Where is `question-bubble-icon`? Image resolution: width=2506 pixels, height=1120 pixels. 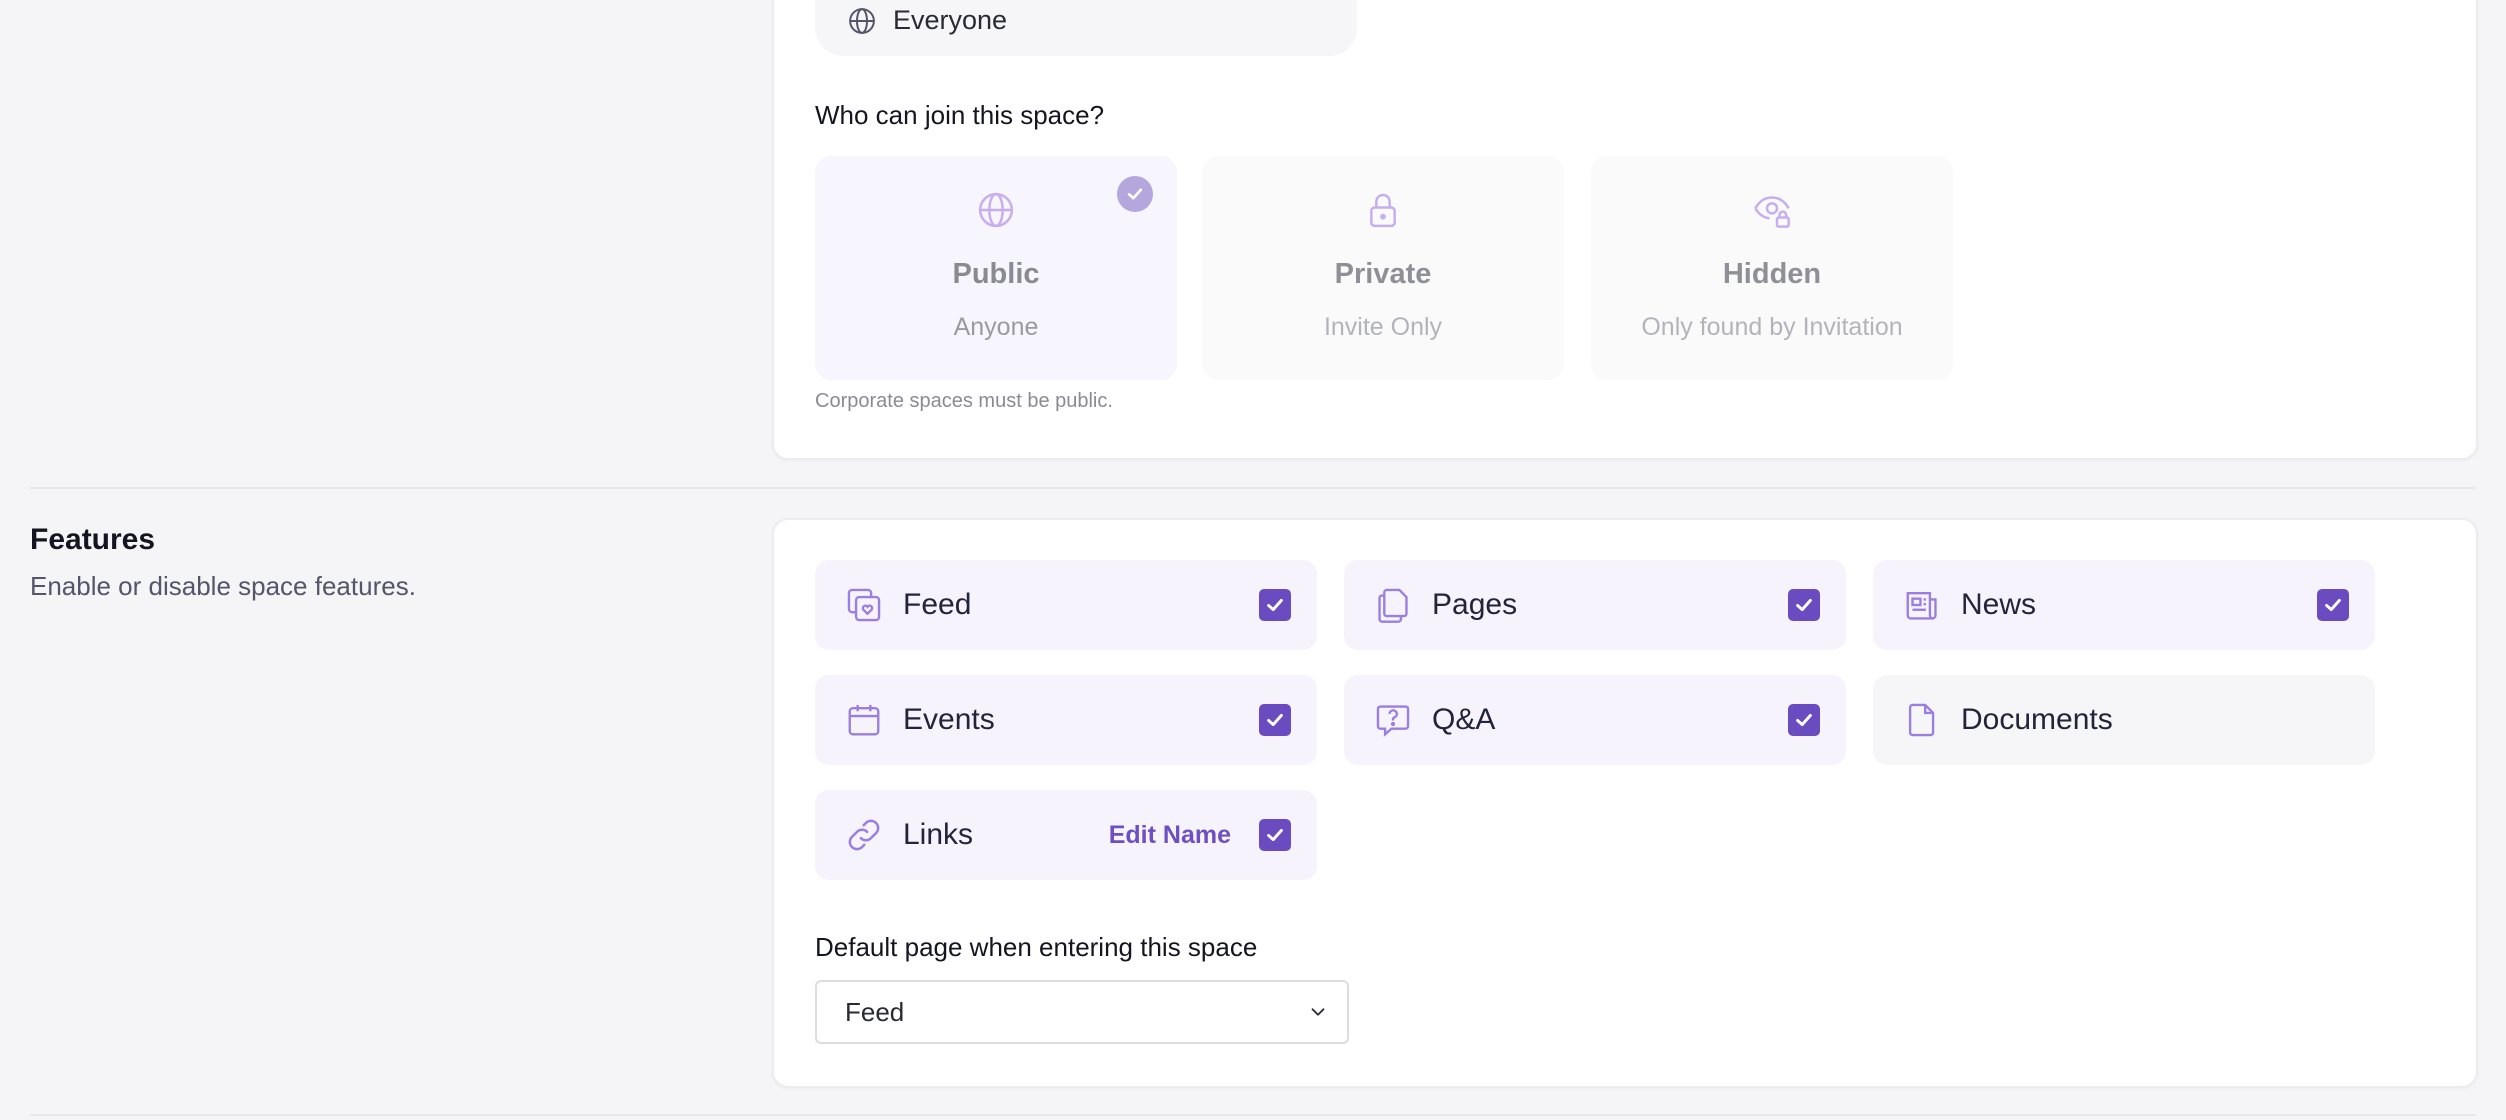 question-bubble-icon is located at coordinates (1393, 721).